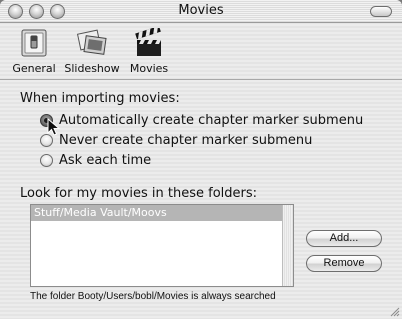 The height and width of the screenshot is (319, 402). Describe the element at coordinates (34, 68) in the screenshot. I see `toolbar-label-general: General` at that location.